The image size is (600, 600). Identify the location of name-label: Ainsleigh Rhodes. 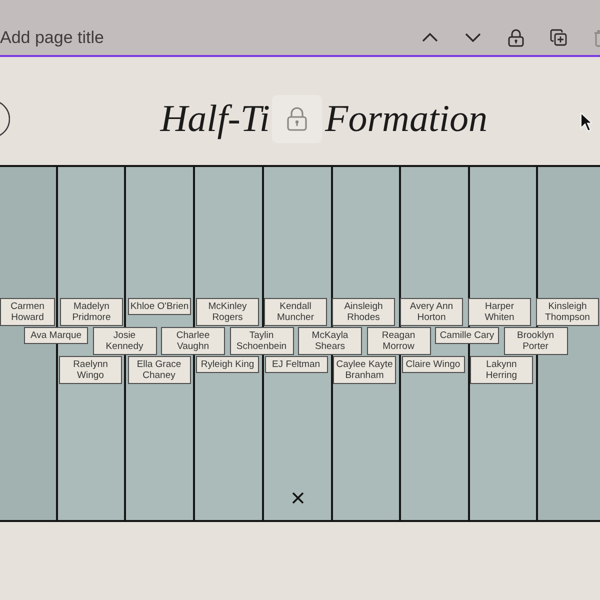
(363, 312).